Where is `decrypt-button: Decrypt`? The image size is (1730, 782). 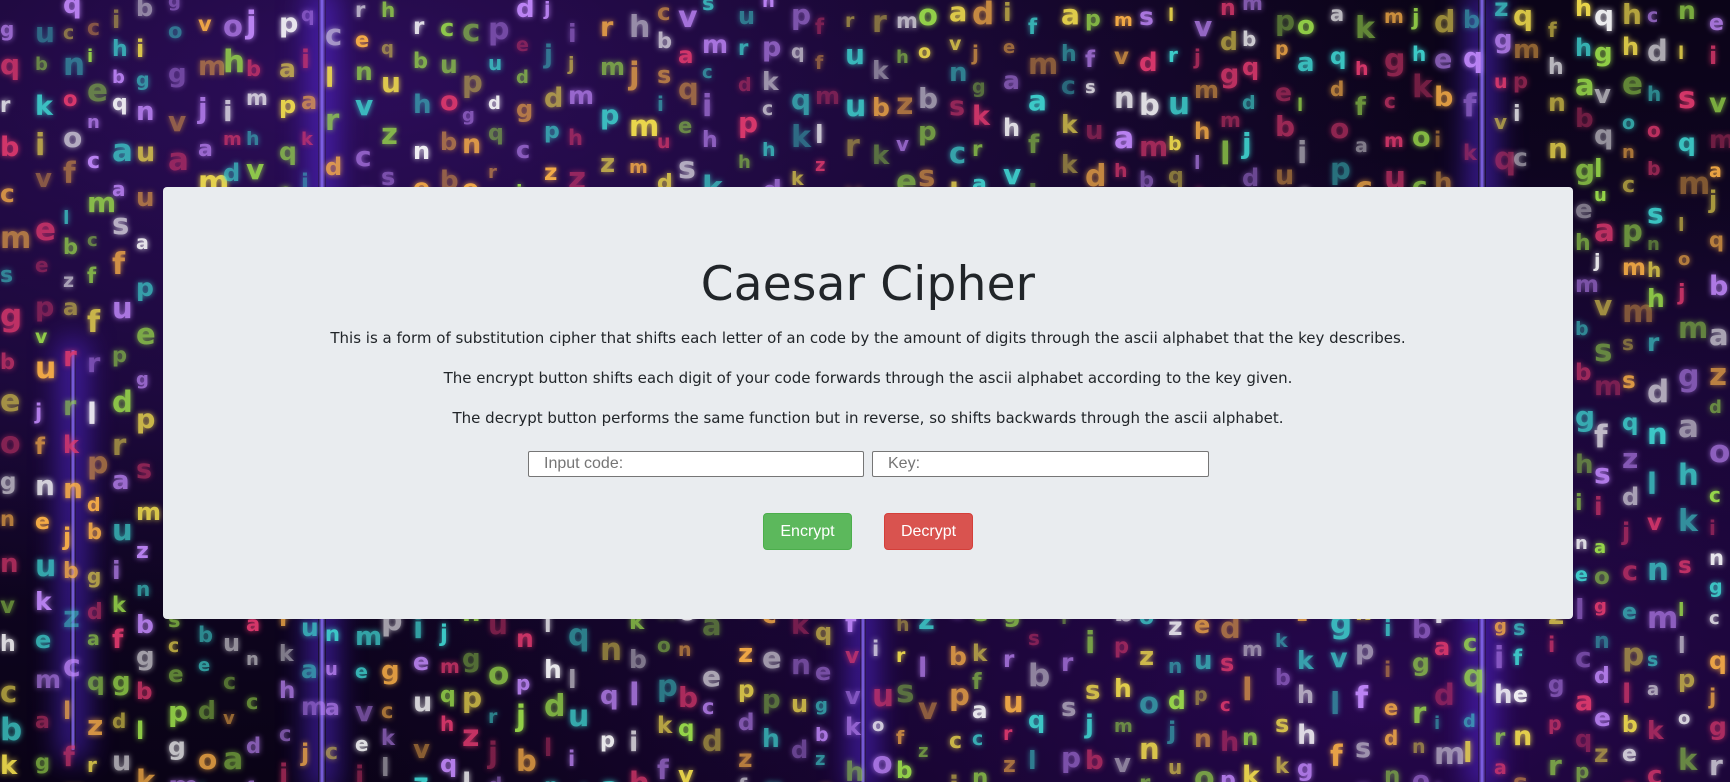 decrypt-button: Decrypt is located at coordinates (928, 531).